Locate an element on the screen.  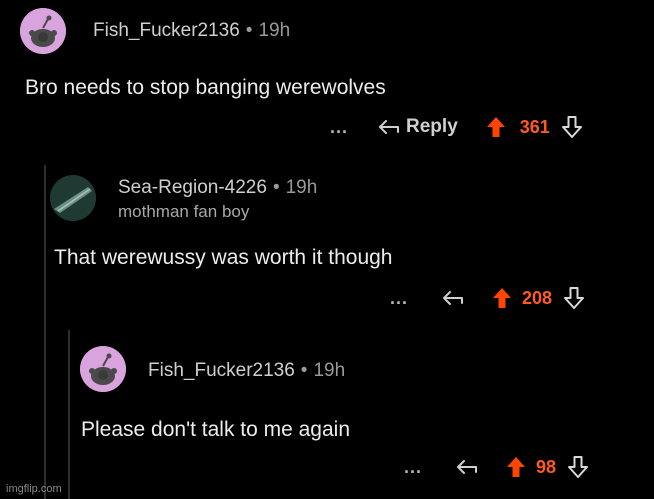
username: Sea-Region-4226 is located at coordinates (192, 187).